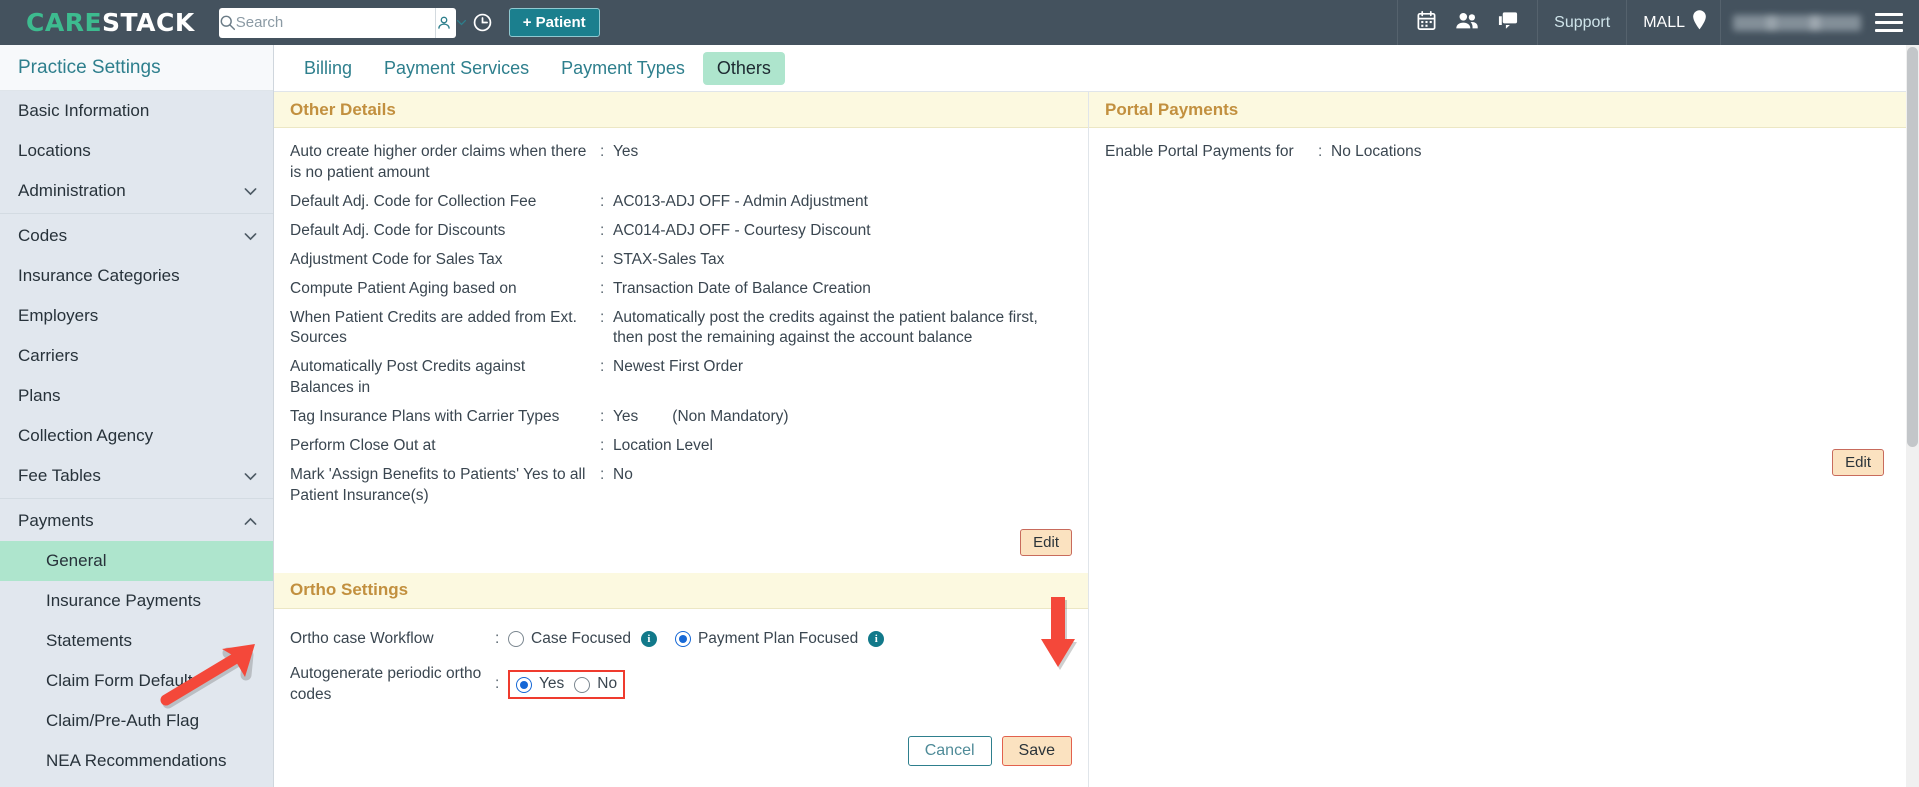 Image resolution: width=1919 pixels, height=787 pixels. I want to click on add-patient-button: + Patient, so click(554, 22).